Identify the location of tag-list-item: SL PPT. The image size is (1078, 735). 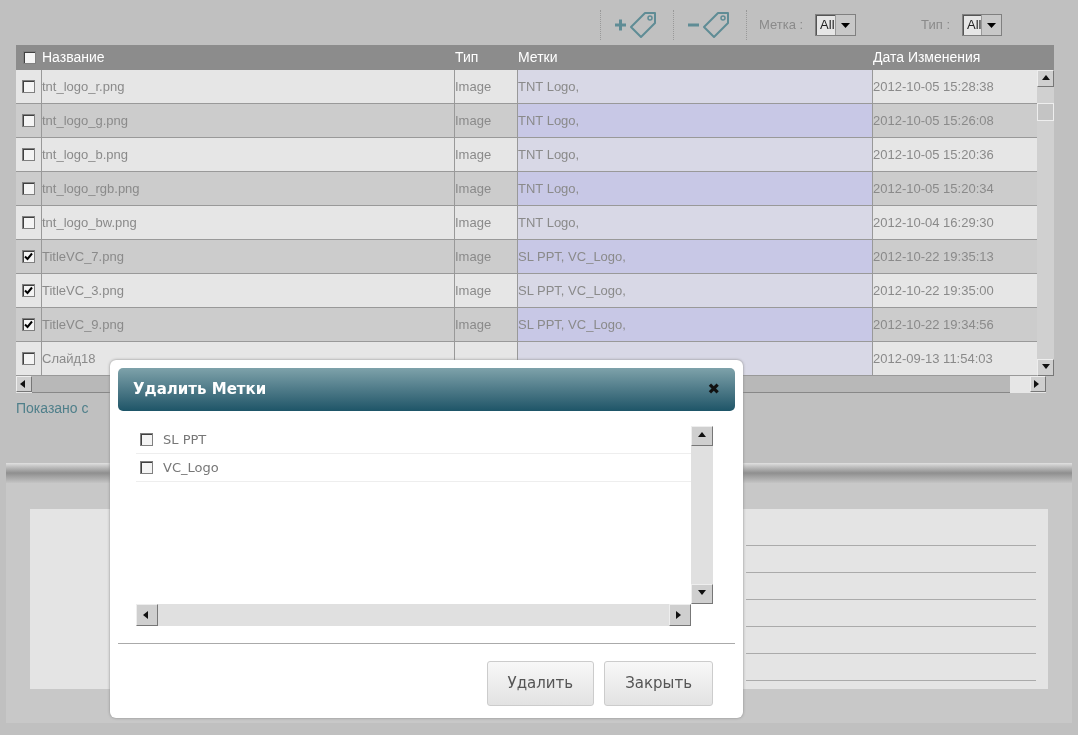
(413, 440).